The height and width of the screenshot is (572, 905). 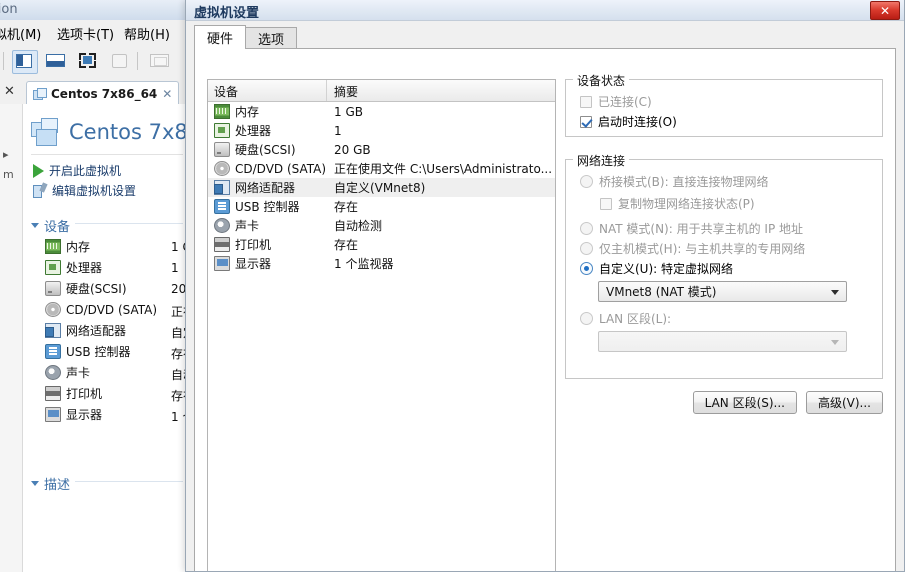 I want to click on lan-segment-radio-row: LAN 区段(L):, so click(x=625, y=318).